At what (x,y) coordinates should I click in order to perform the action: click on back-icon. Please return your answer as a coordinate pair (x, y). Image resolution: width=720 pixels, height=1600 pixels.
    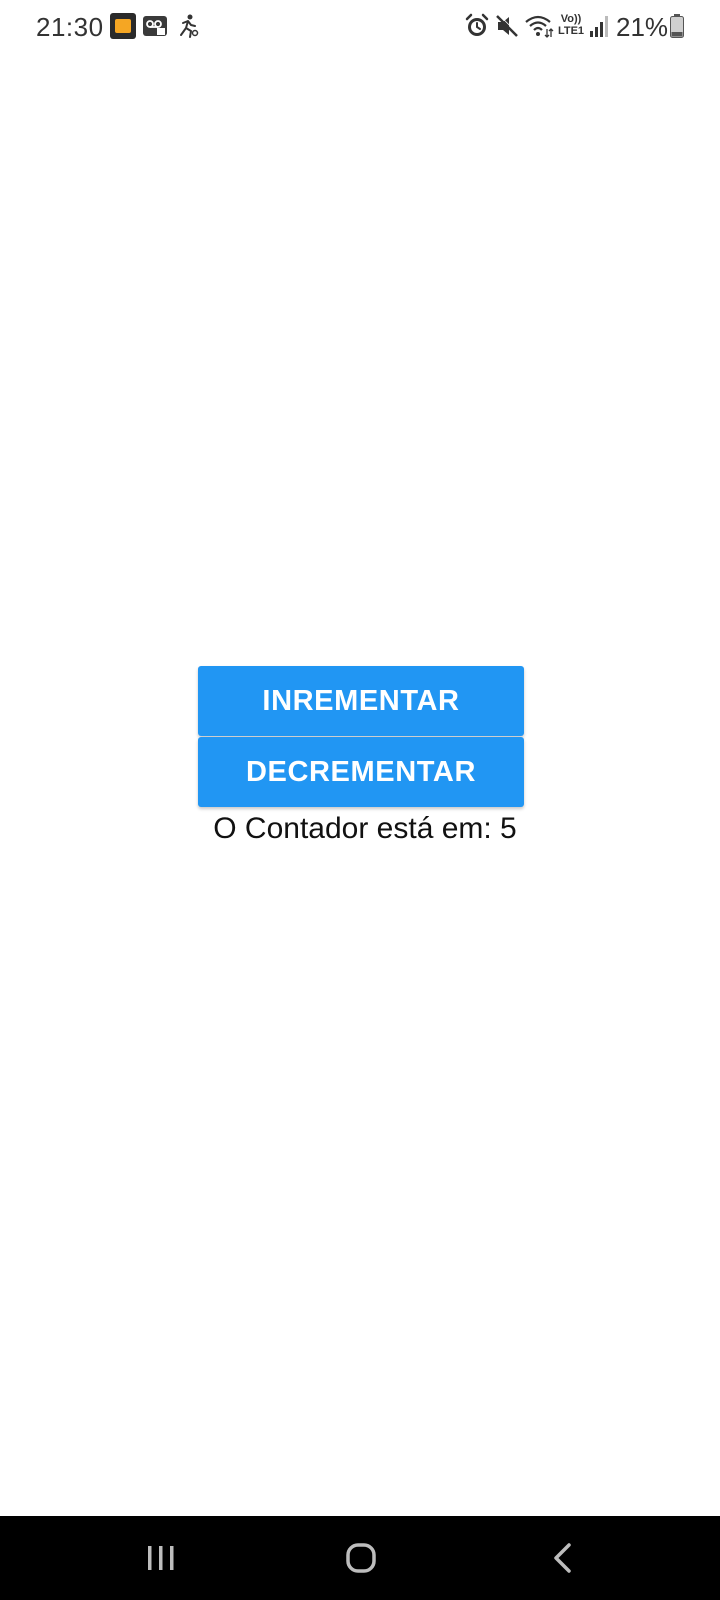
    Looking at the image, I should click on (563, 1558).